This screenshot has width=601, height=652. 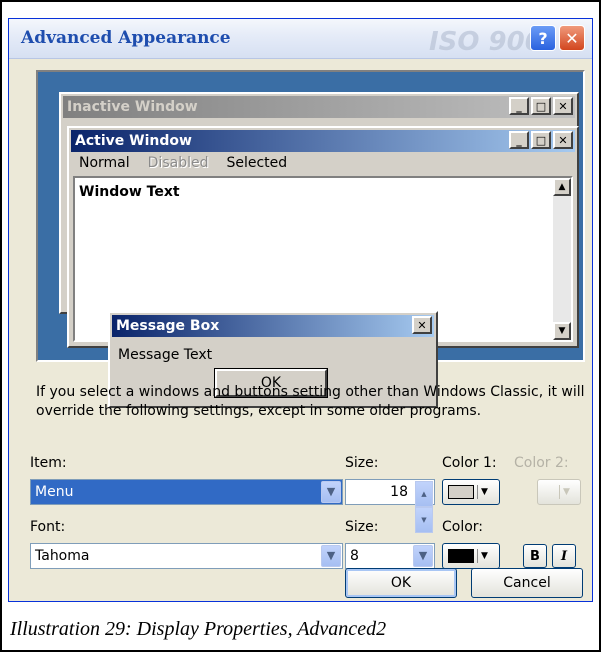 I want to click on menu-disabled: Disabled, so click(x=178, y=163).